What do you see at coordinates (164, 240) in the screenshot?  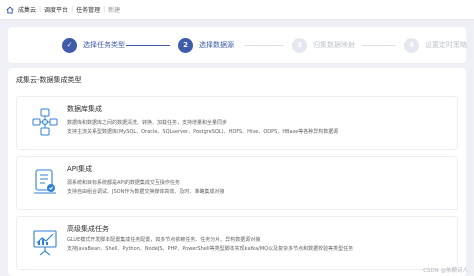 I see `option-desc-line1: GLUE模式开发脚本配置集成任务配置，如多节点依赖任务、任务分片、异构数据源对接` at bounding box center [164, 240].